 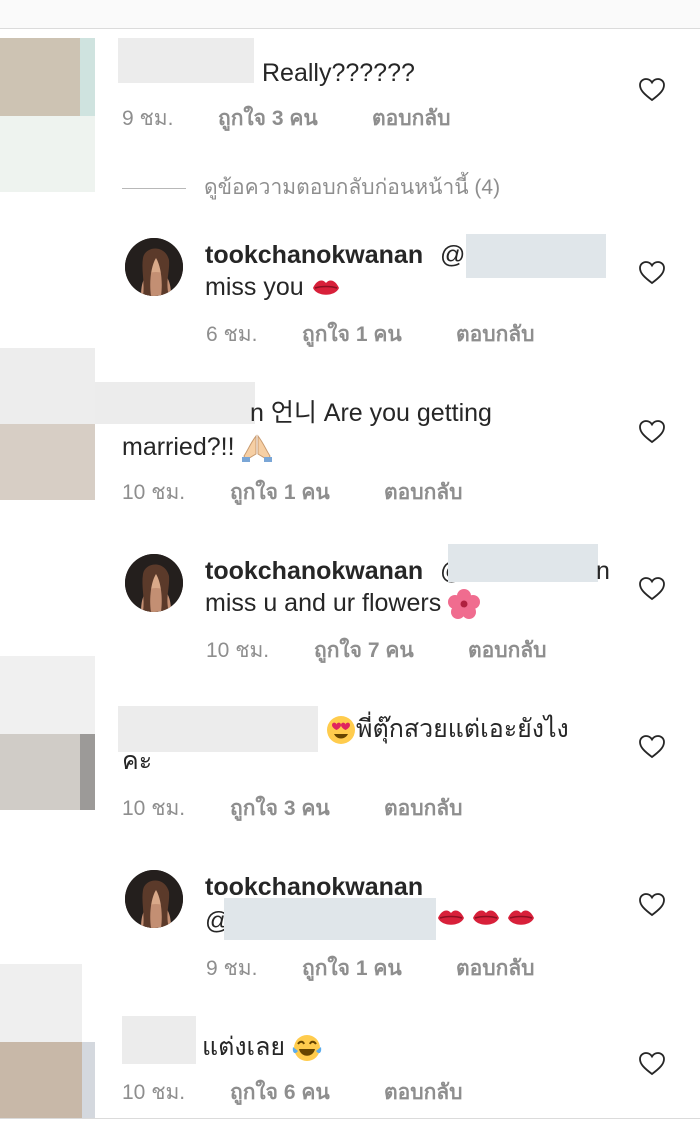 I want to click on likes-count-link: ถูกใจ 6 คน, so click(x=280, y=1092).